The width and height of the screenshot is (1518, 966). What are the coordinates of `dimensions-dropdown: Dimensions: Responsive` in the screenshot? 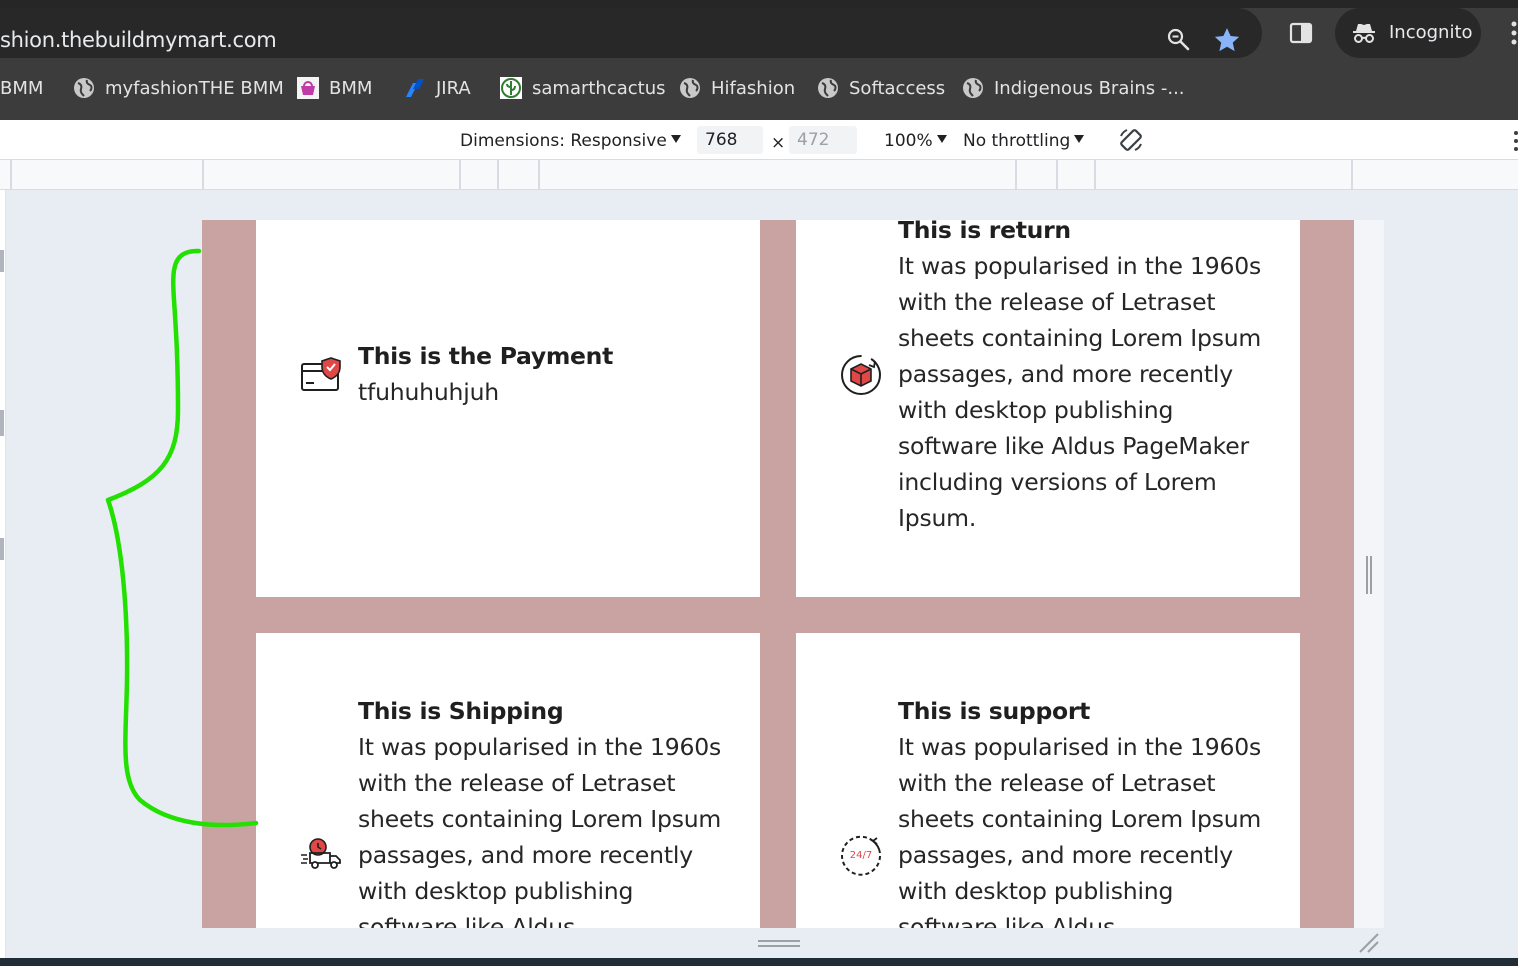 It's located at (570, 141).